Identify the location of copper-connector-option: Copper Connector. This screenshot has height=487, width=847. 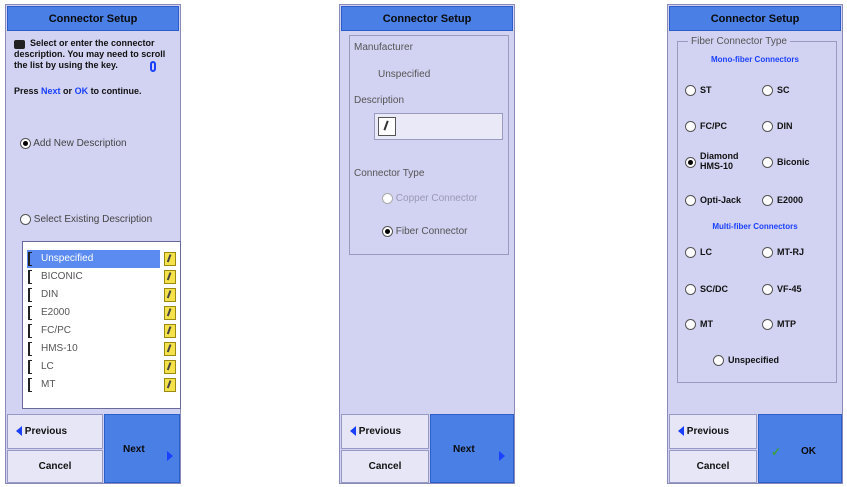
(430, 198).